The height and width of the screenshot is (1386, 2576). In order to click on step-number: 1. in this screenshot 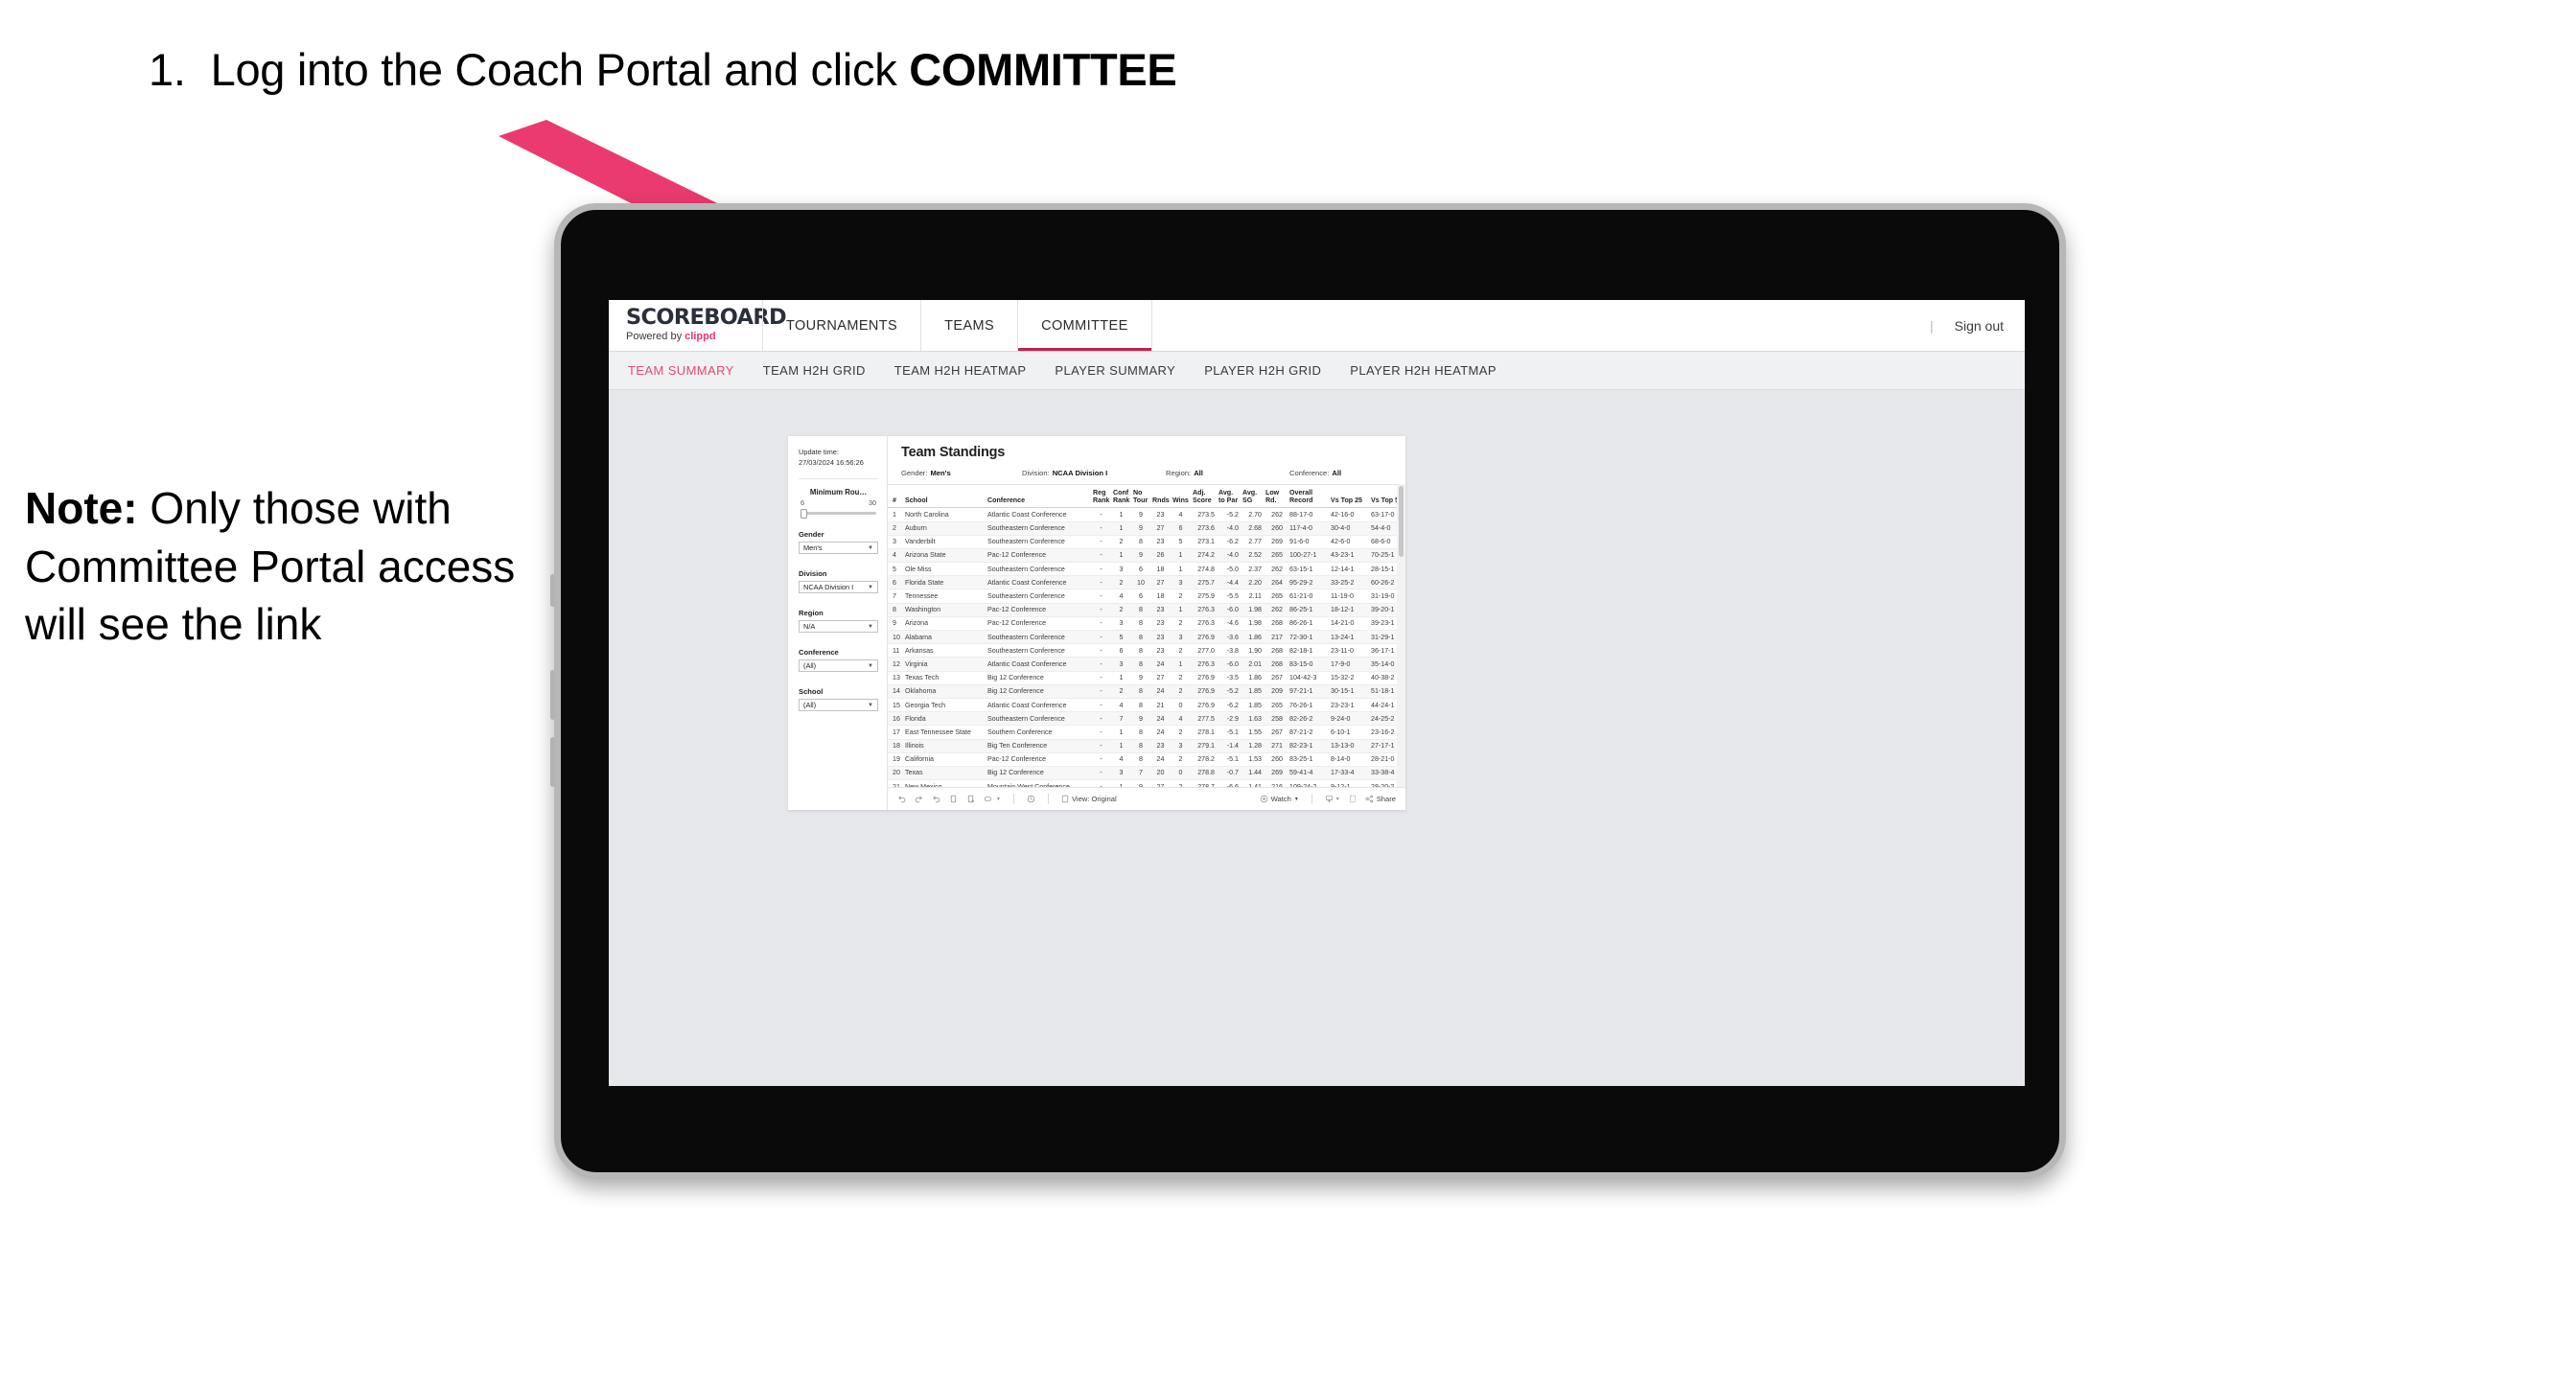, I will do `click(168, 70)`.